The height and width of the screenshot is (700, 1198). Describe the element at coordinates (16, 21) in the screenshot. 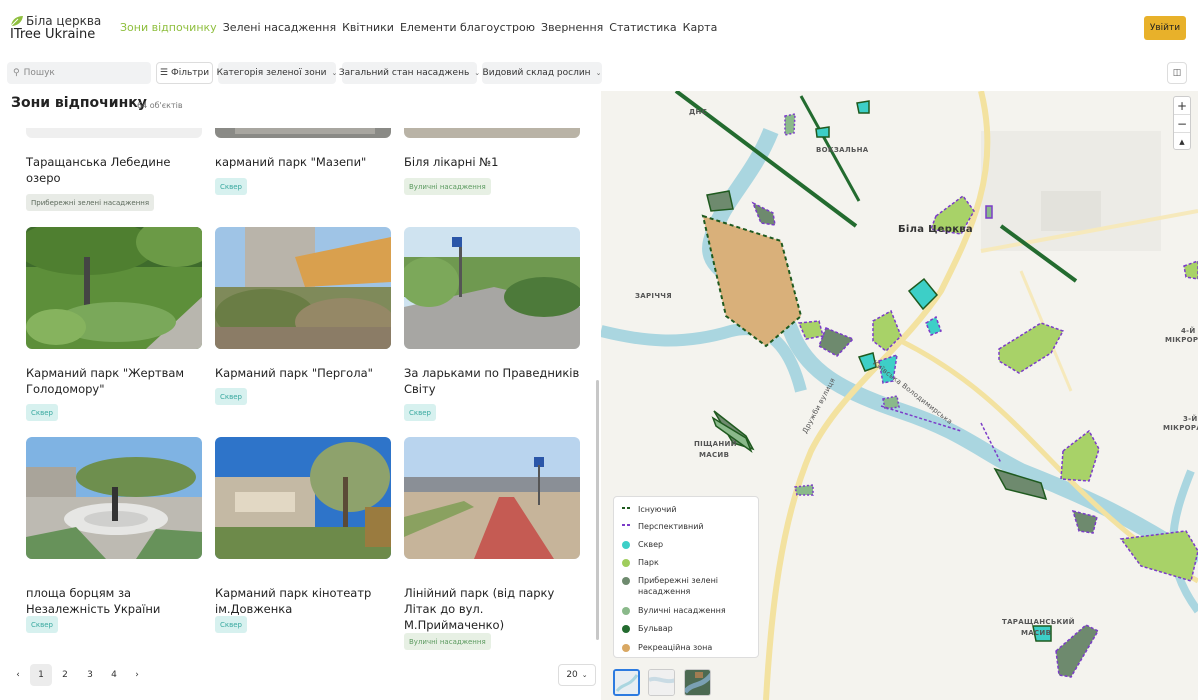

I see `leaf-icon` at that location.